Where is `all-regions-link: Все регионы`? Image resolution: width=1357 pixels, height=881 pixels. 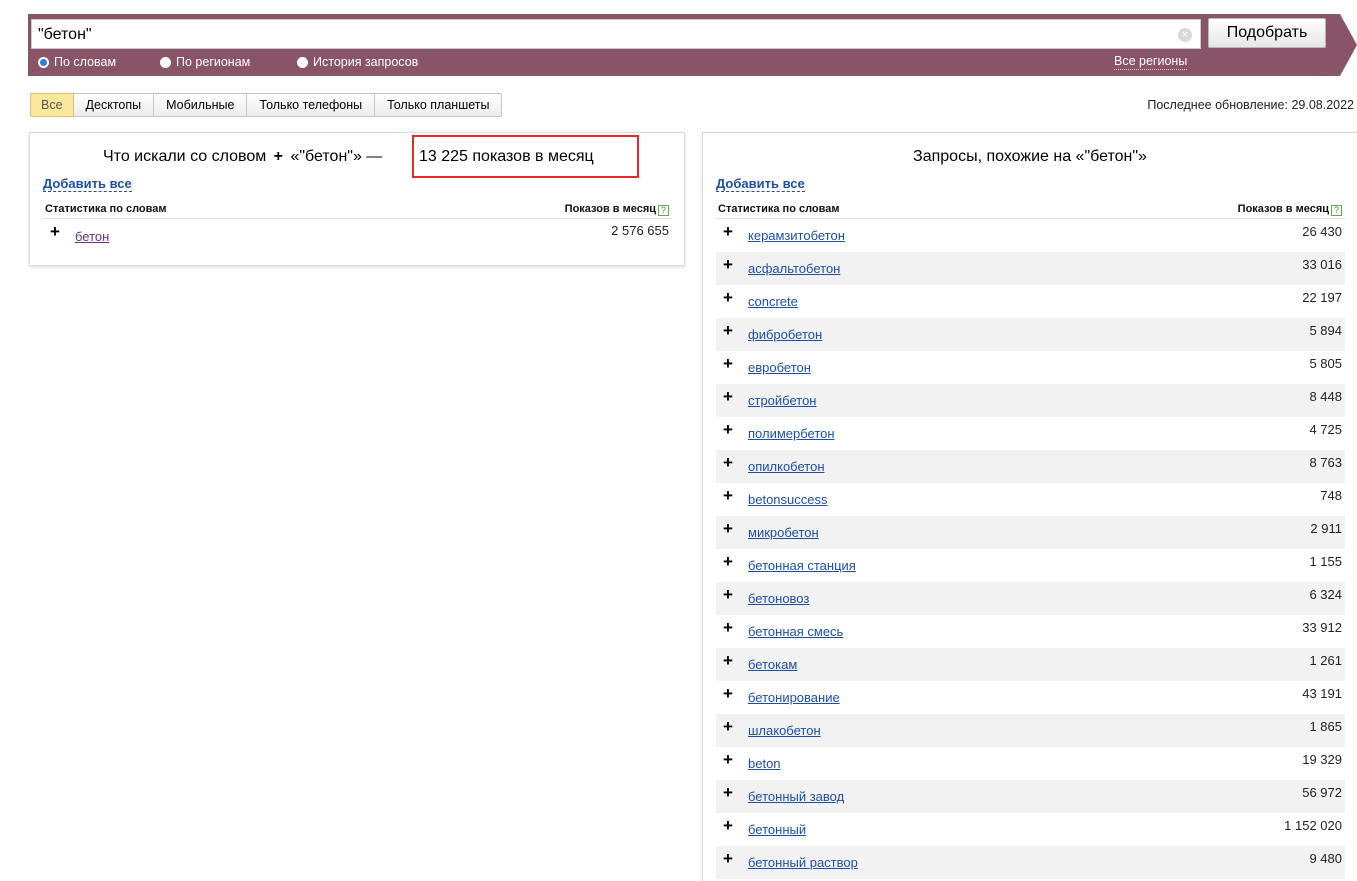 all-regions-link: Все регионы is located at coordinates (1151, 62).